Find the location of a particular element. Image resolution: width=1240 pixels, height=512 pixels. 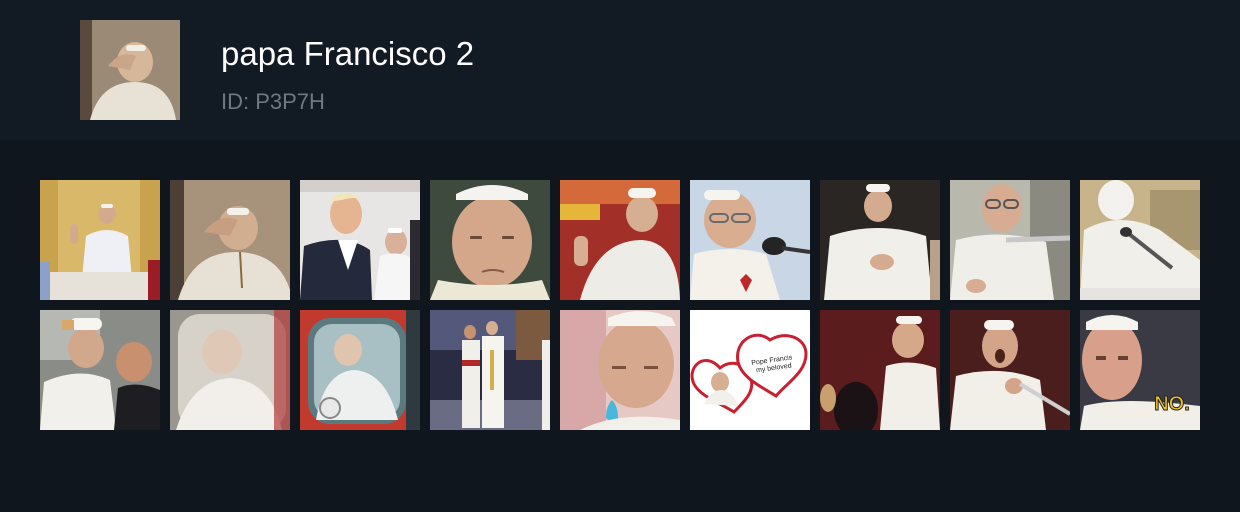

pack-thumbnail is located at coordinates (130, 70).